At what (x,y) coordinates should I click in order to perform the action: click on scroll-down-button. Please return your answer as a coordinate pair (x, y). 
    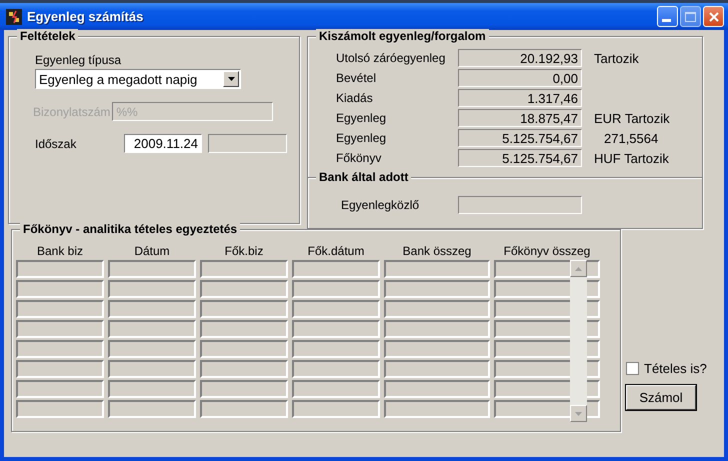
    Looking at the image, I should click on (578, 413).